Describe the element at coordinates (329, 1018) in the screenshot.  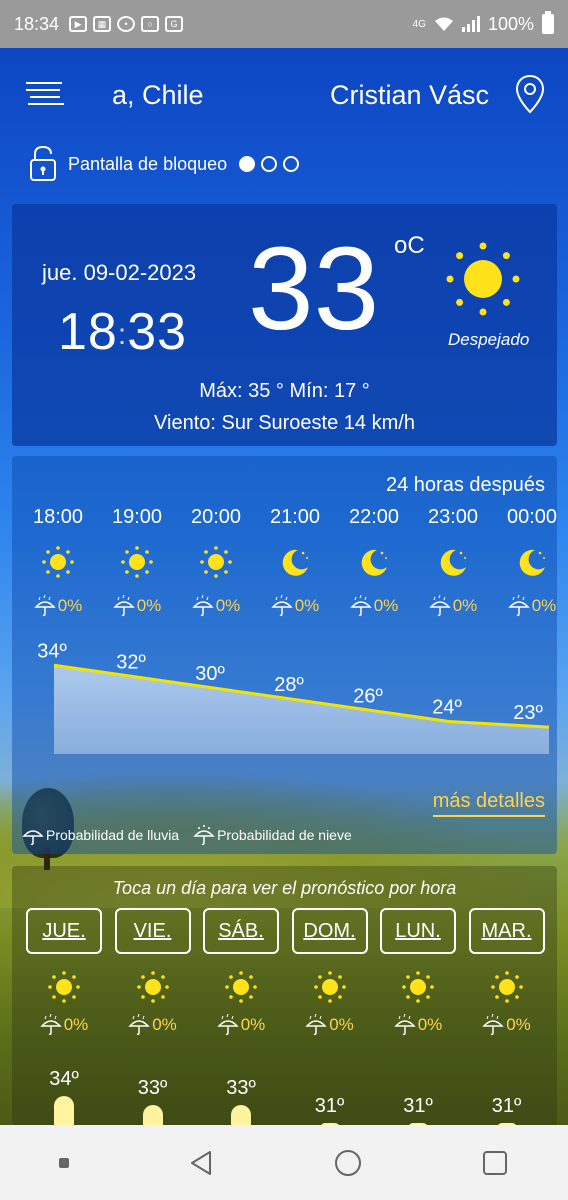
I see `day-item: DOM. 0% 31º` at that location.